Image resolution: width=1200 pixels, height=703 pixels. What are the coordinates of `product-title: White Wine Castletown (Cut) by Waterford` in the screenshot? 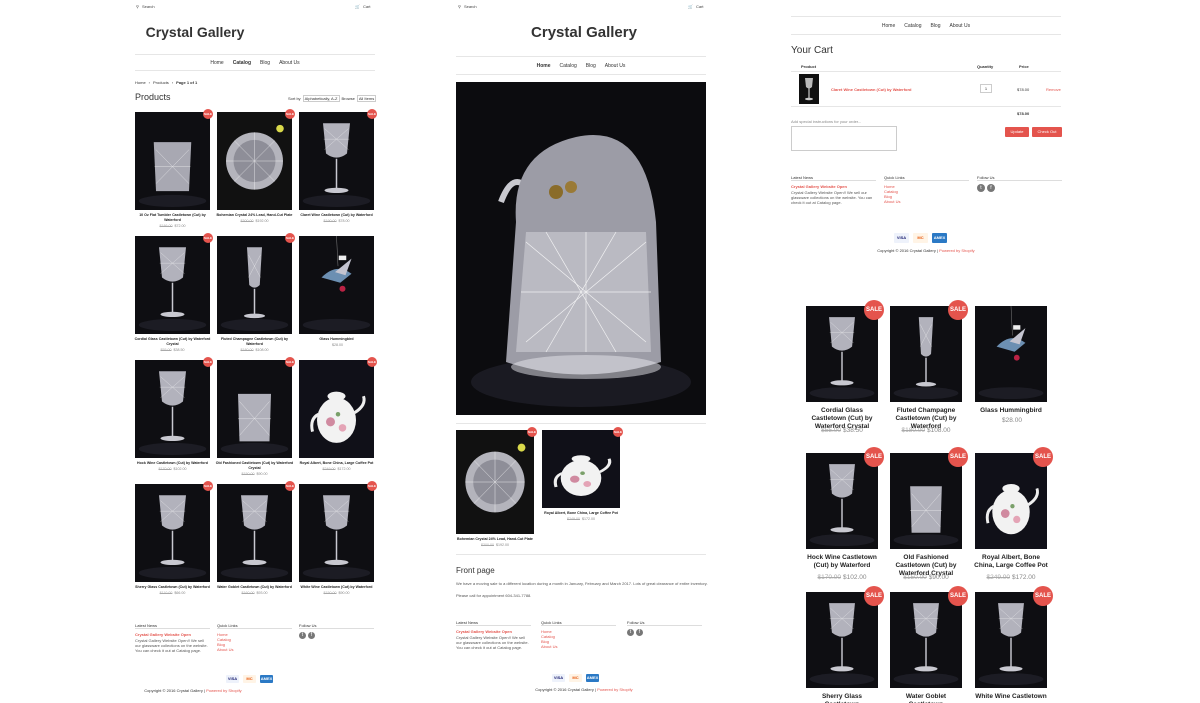 It's located at (336, 587).